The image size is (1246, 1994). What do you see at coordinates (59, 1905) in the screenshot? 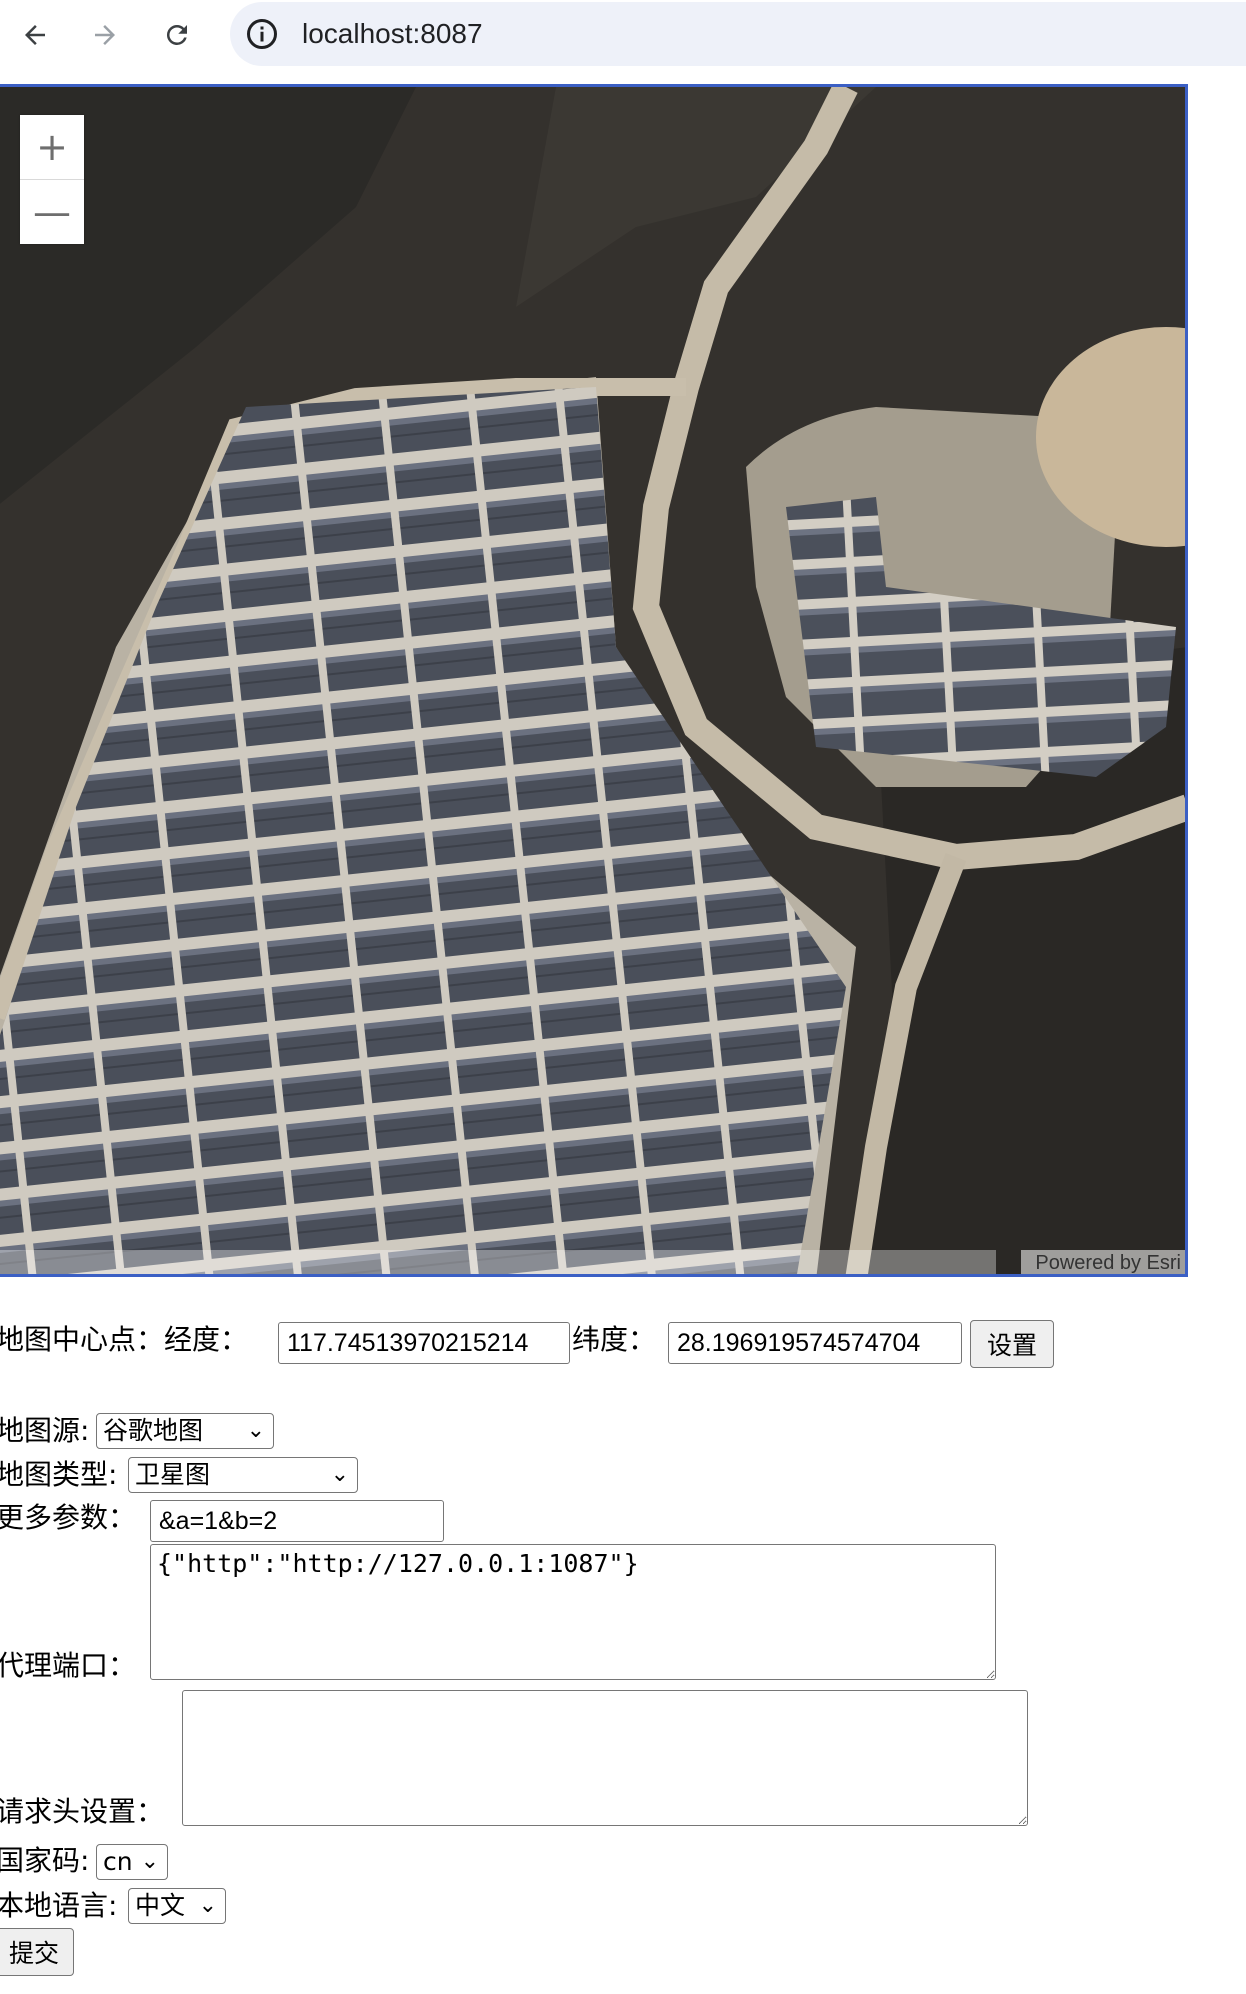
I see `language-label: 本地语言:` at bounding box center [59, 1905].